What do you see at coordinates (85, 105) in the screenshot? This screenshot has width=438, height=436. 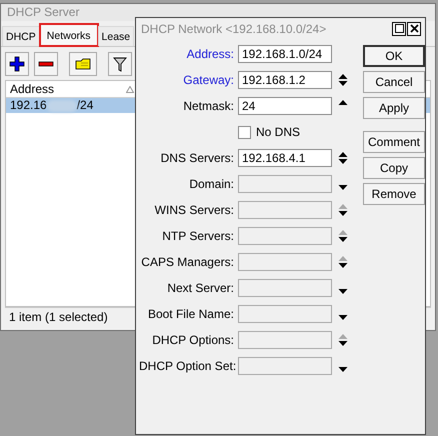 I see `table-cell: /24` at bounding box center [85, 105].